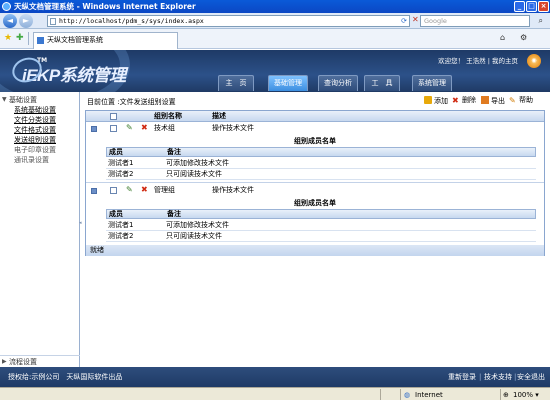 The width and height of the screenshot is (550, 401). What do you see at coordinates (168, 116) in the screenshot?
I see `column-group-name: 组别名称` at bounding box center [168, 116].